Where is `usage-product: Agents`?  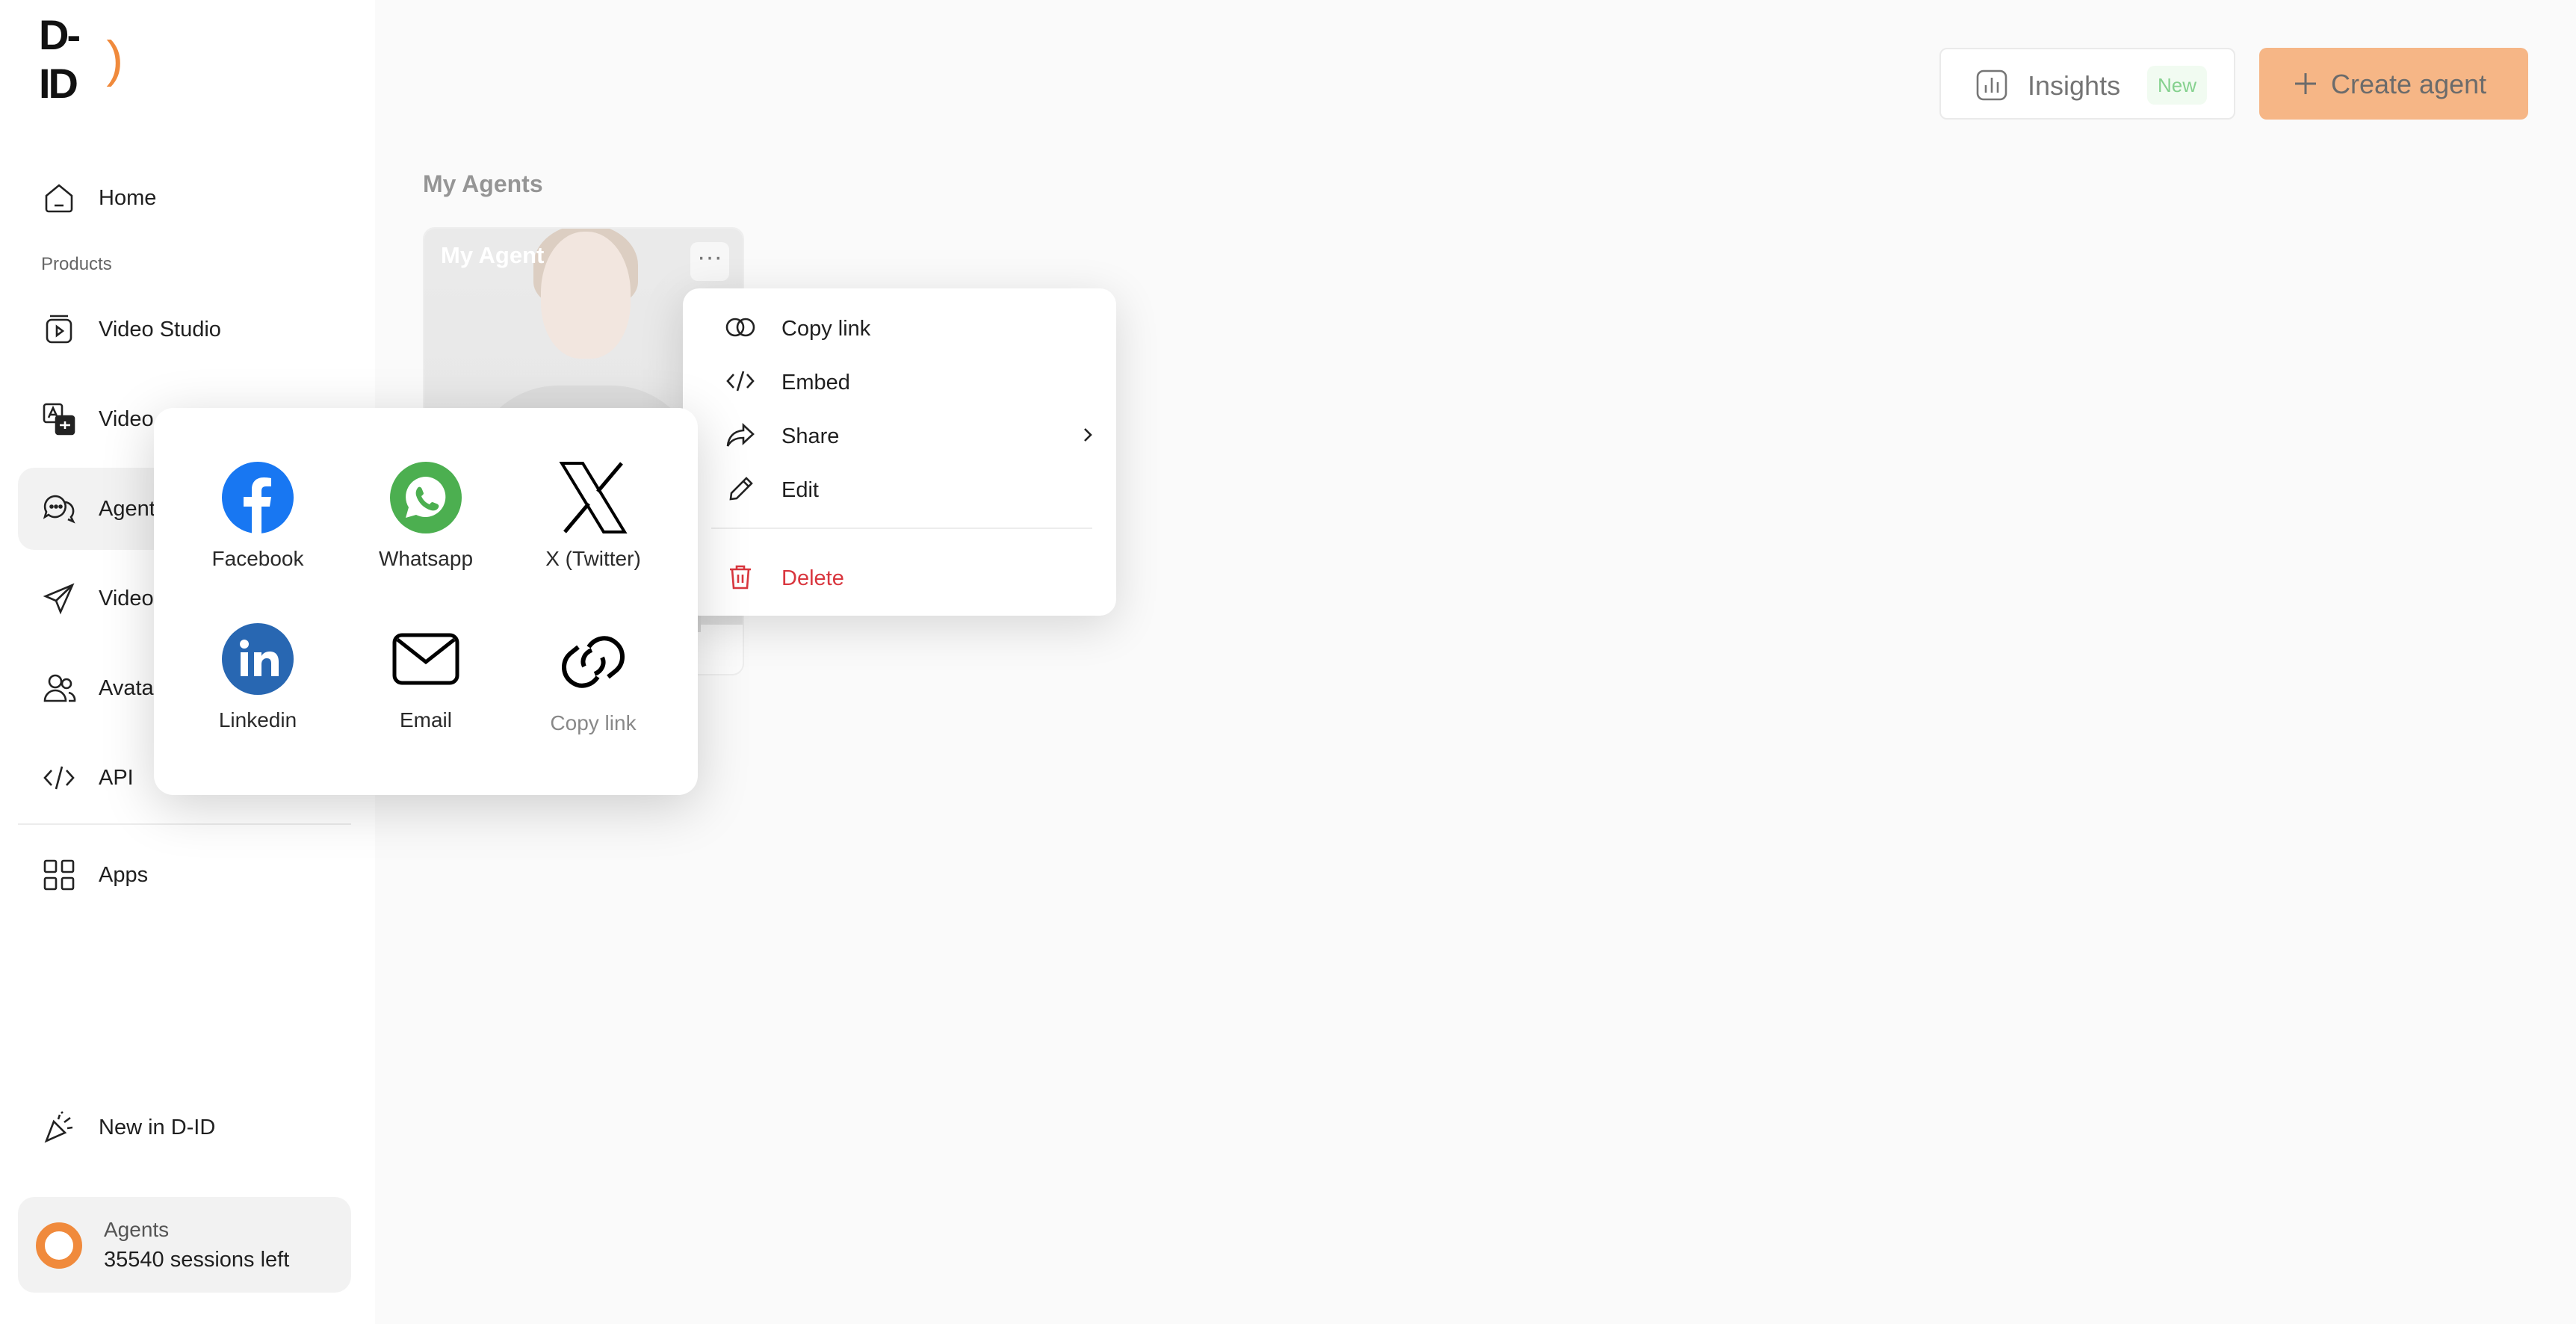 usage-product: Agents is located at coordinates (137, 1229).